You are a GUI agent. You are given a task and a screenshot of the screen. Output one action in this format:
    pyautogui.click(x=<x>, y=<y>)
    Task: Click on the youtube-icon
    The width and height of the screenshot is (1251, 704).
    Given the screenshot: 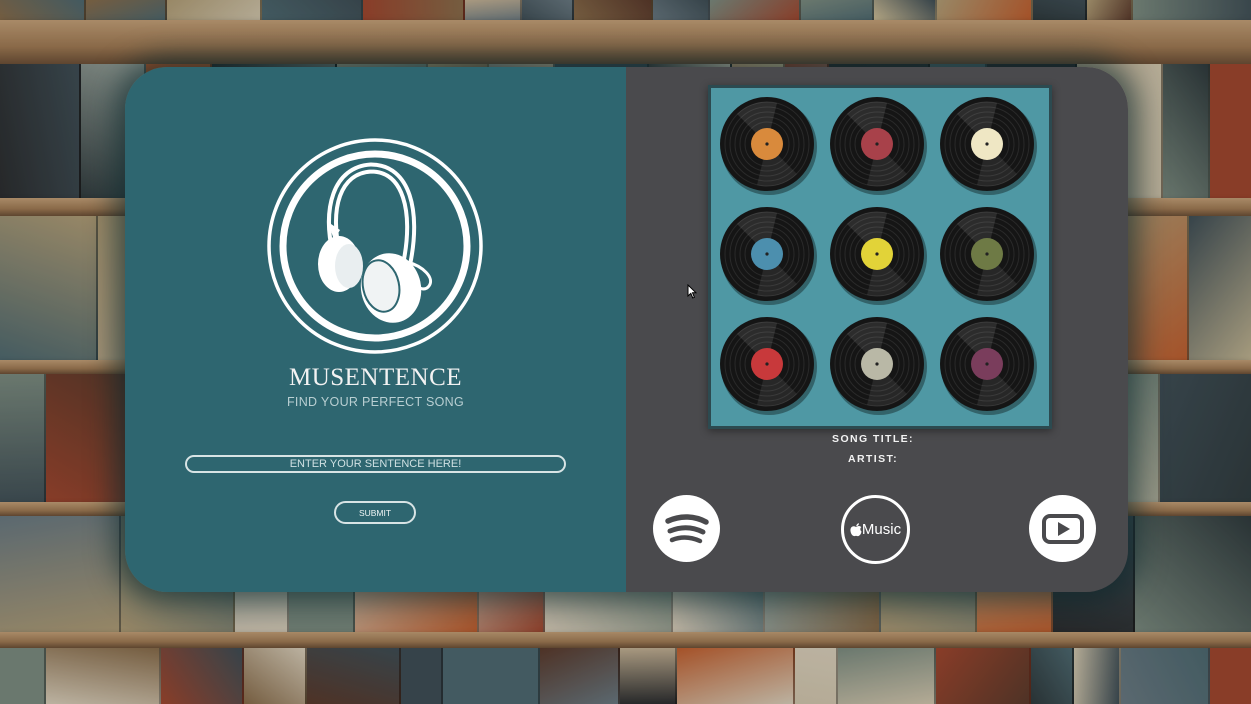 What is the action you would take?
    pyautogui.click(x=1062, y=528)
    